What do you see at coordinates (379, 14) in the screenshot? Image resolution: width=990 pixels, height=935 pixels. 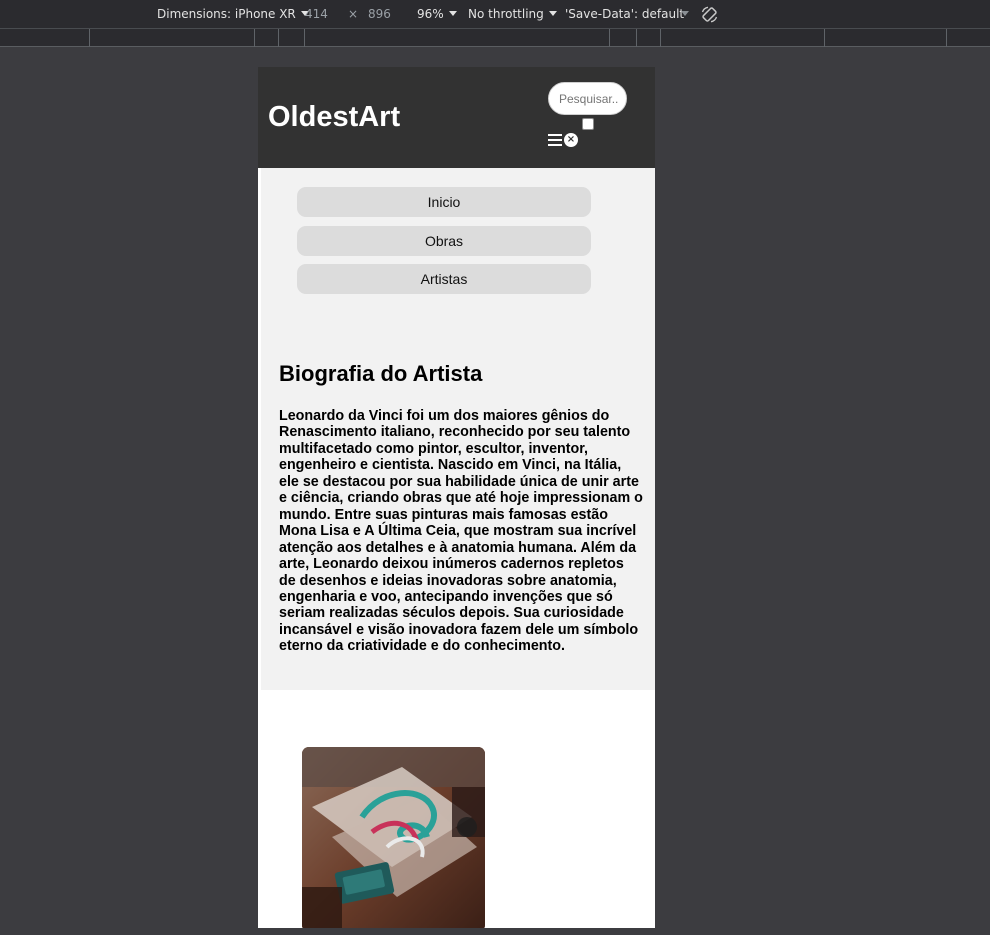 I see `viewport-height-input: 896` at bounding box center [379, 14].